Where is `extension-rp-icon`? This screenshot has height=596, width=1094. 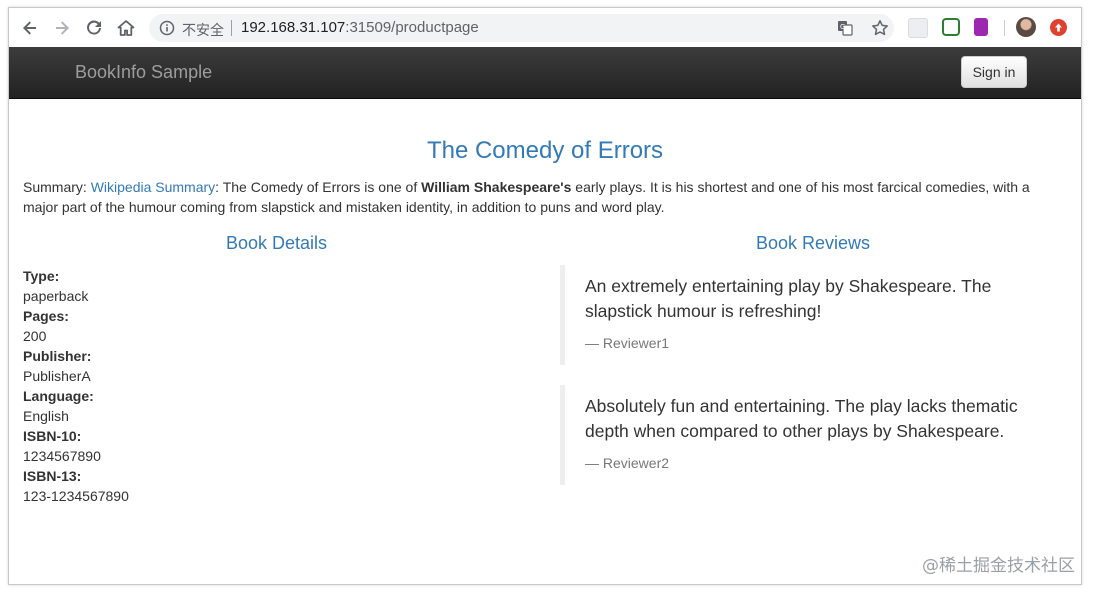 extension-rp-icon is located at coordinates (981, 27).